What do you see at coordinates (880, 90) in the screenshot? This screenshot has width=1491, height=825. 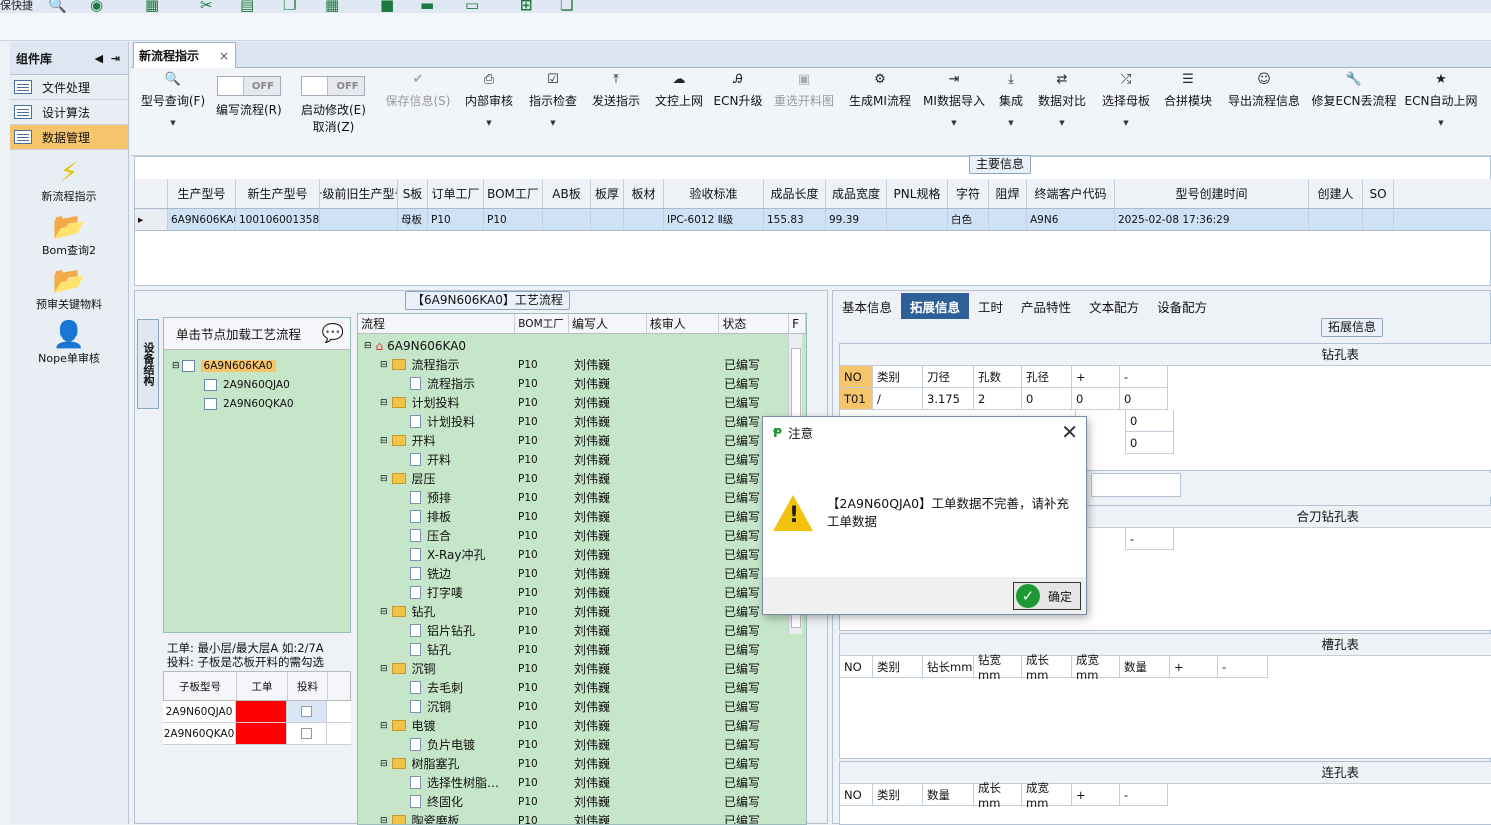 I see `gears-button: ⚙生成MI流程` at bounding box center [880, 90].